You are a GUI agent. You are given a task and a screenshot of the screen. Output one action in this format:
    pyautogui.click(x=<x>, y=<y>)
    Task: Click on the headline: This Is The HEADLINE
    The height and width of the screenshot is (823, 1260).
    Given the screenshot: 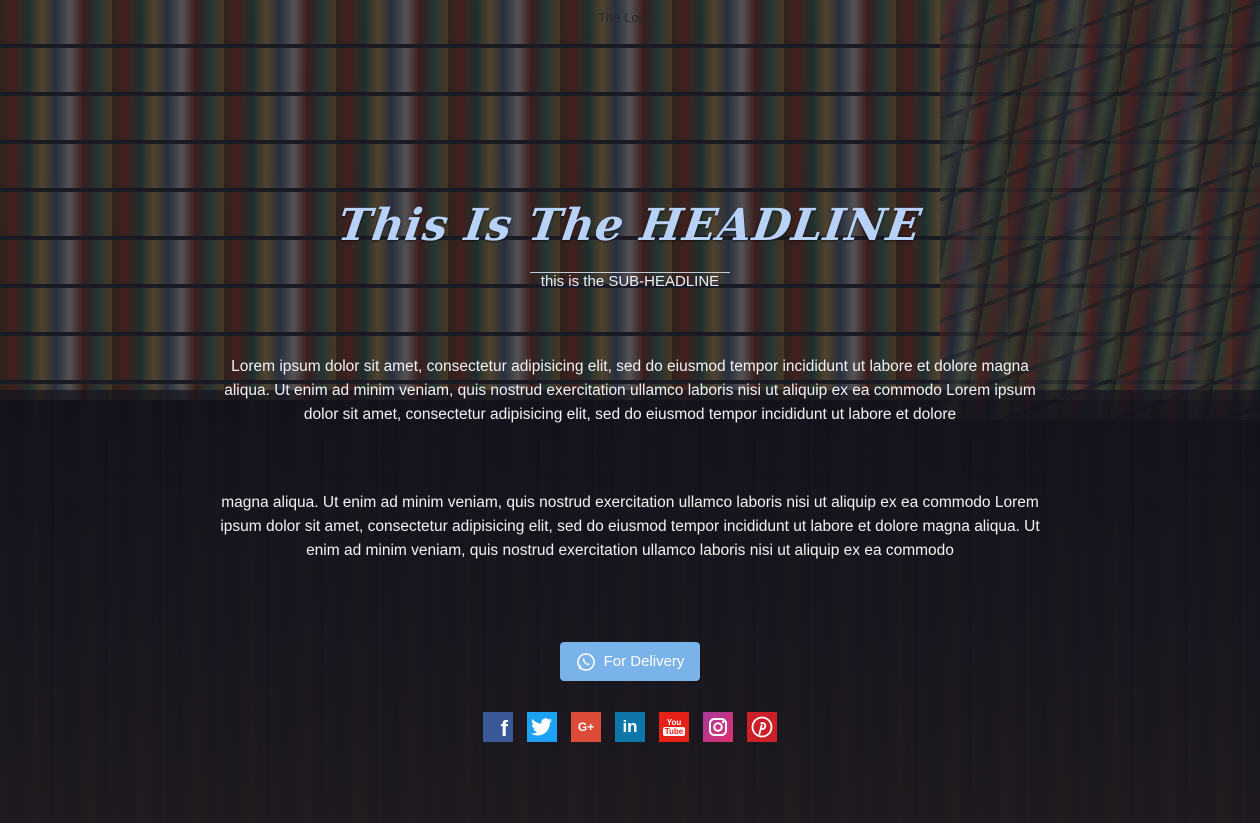 What is the action you would take?
    pyautogui.click(x=630, y=225)
    